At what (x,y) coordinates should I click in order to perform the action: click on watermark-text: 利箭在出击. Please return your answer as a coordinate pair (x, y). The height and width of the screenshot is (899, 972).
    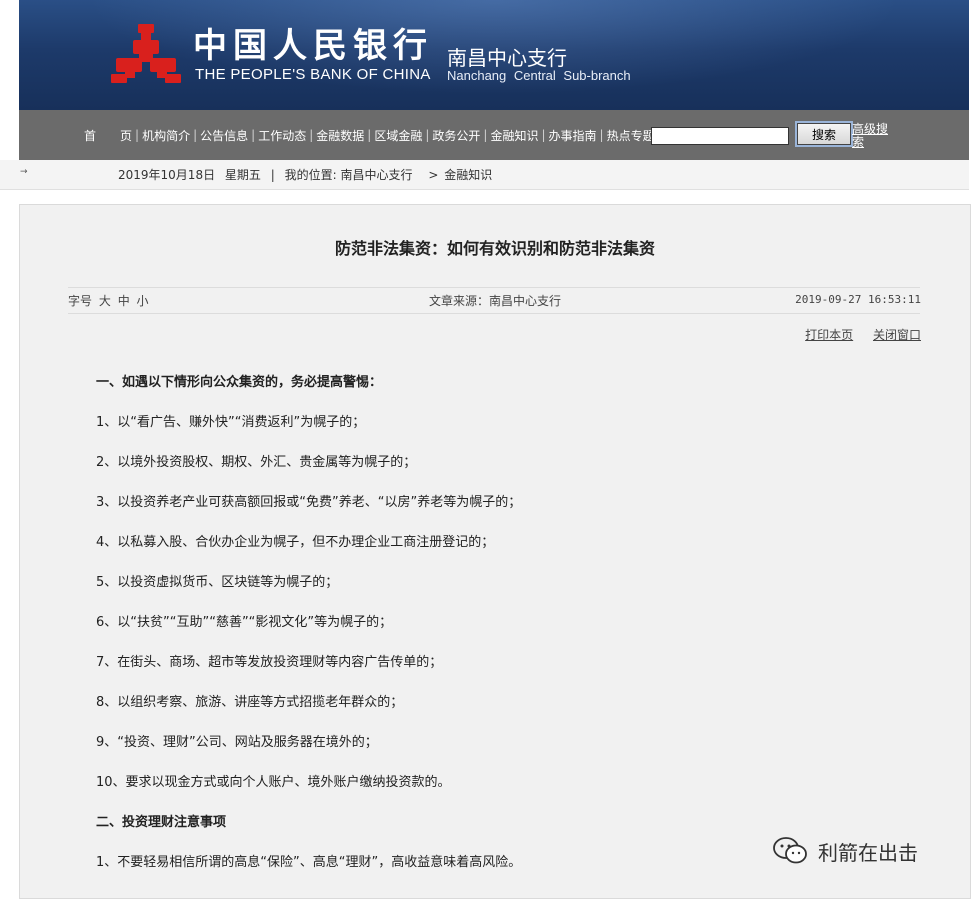
    Looking at the image, I should click on (868, 852).